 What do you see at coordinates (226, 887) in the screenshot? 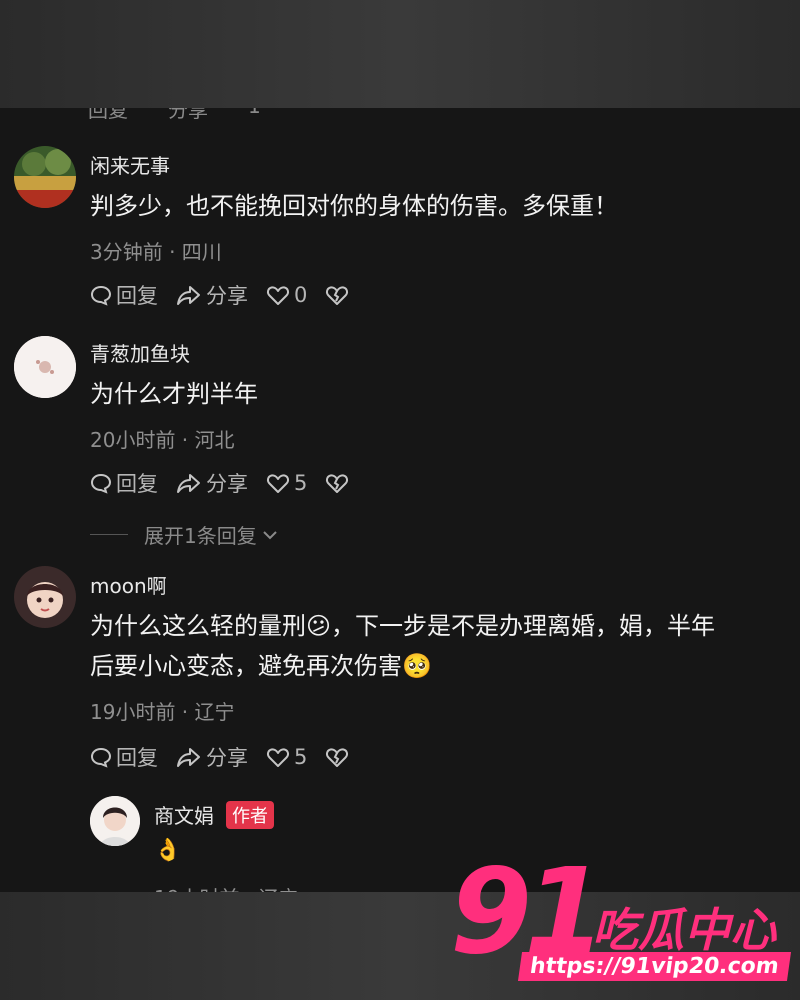
I see `reply-meta: 19小时前 · 辽宁` at bounding box center [226, 887].